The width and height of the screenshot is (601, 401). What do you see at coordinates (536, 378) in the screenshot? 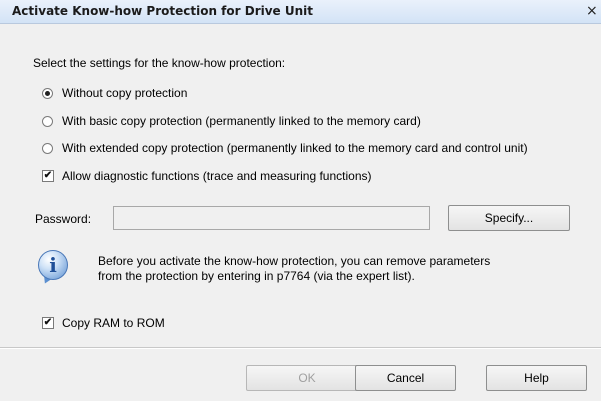
I see `help-button: Help` at bounding box center [536, 378].